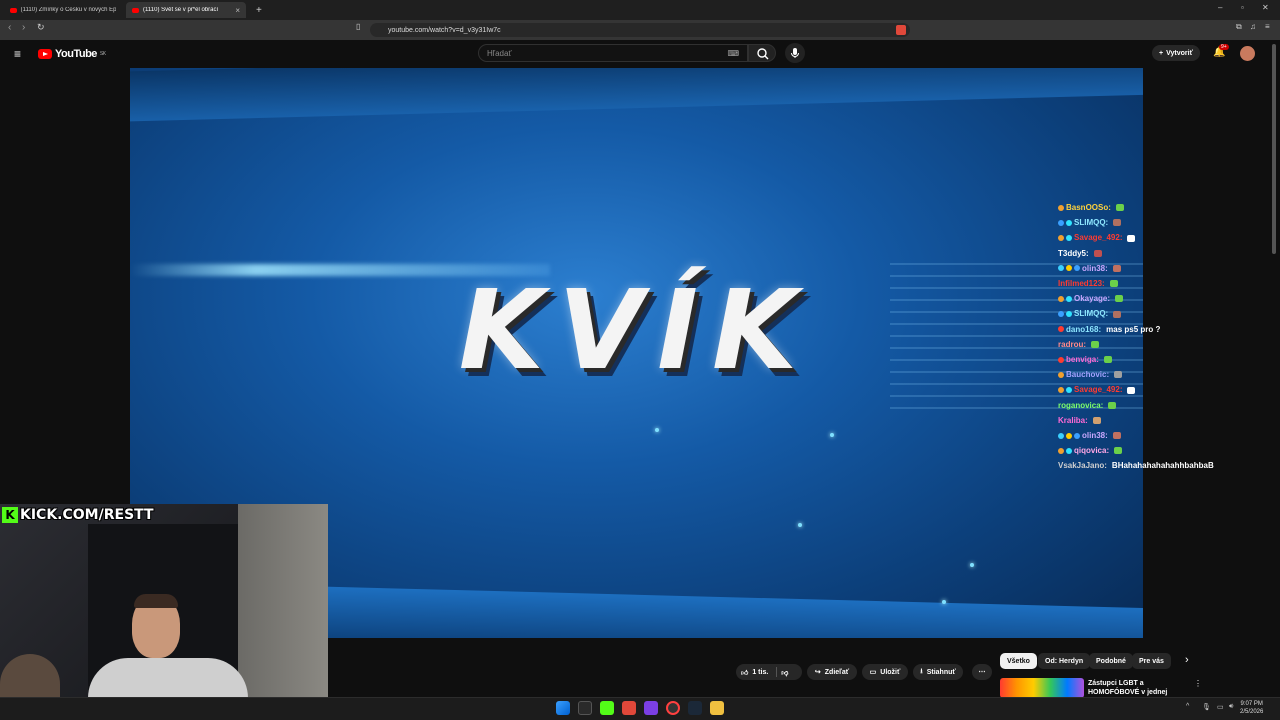 The image size is (1280, 720). What do you see at coordinates (1265, 7) in the screenshot?
I see `close-window-icon: ✕` at bounding box center [1265, 7].